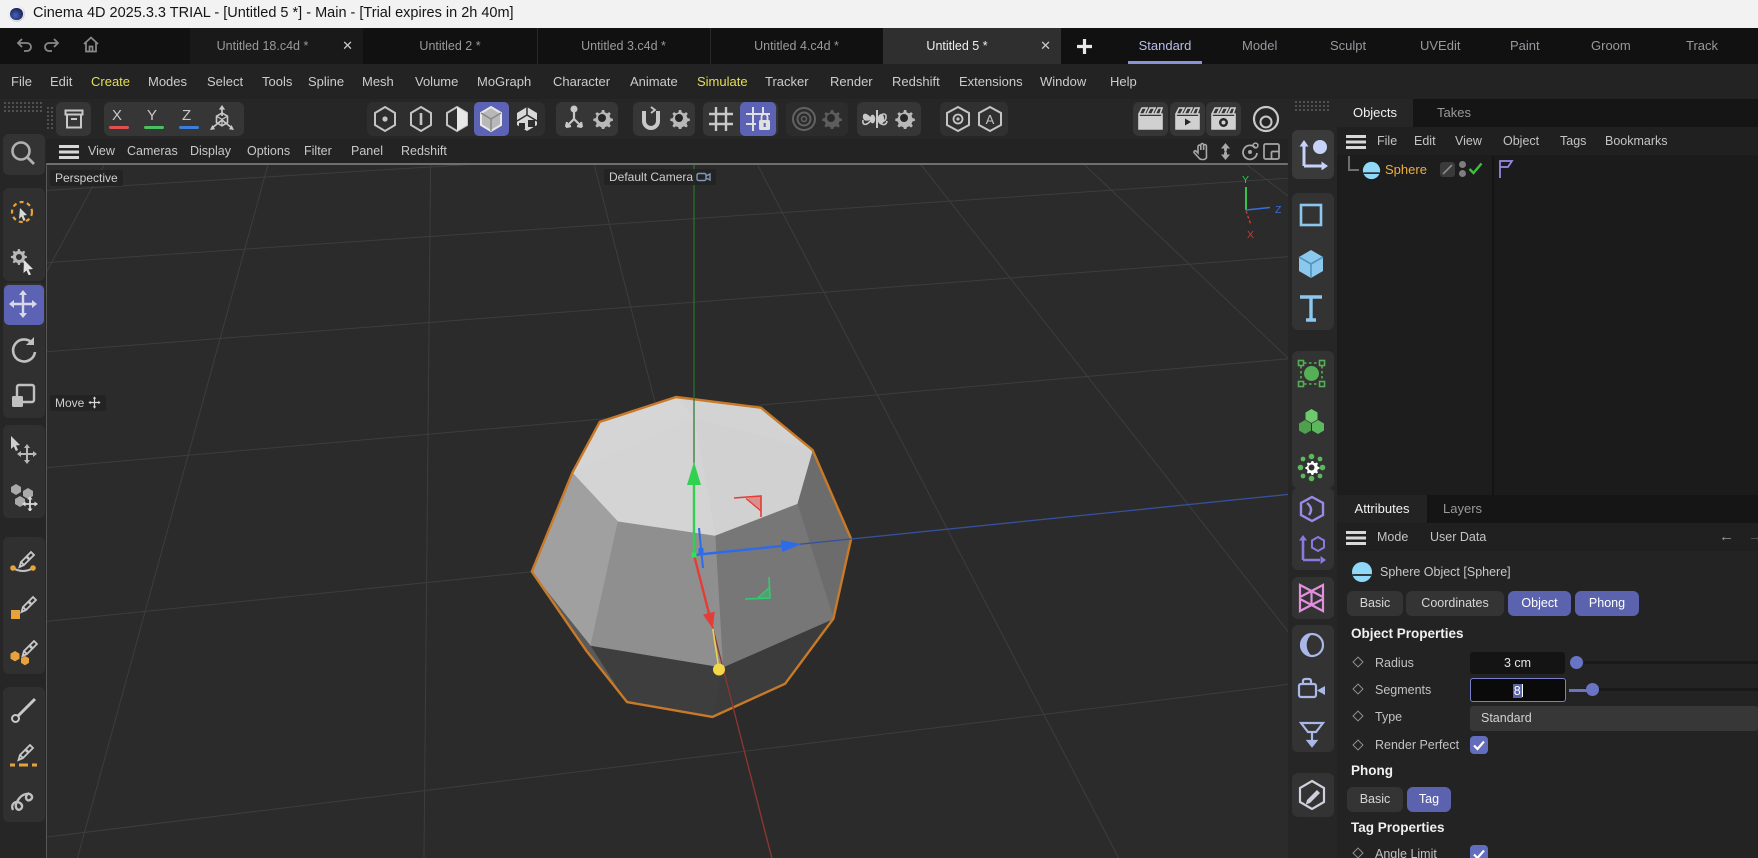 Image resolution: width=1758 pixels, height=858 pixels. What do you see at coordinates (1278, 210) in the screenshot?
I see `svg-text: Z` at bounding box center [1278, 210].